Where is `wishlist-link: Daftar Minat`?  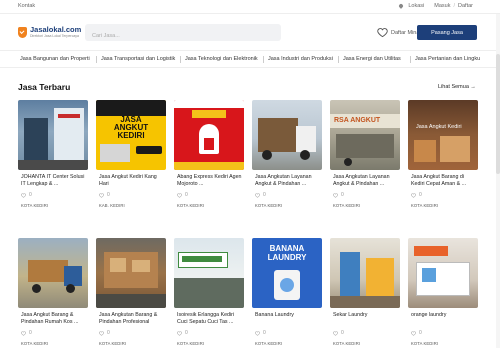 wishlist-link: Daftar Minat is located at coordinates (399, 32).